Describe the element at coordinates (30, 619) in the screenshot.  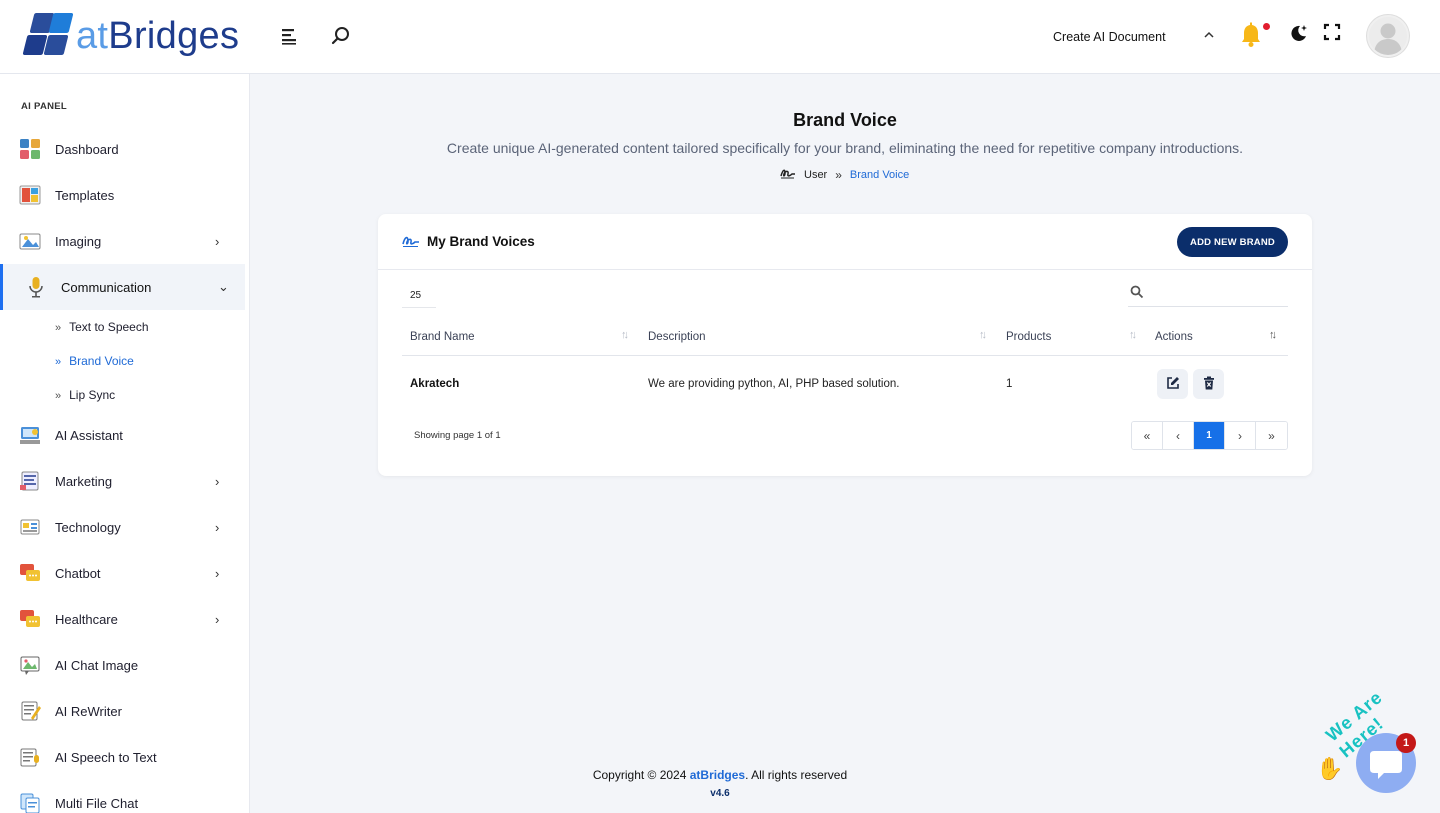
I see `healthcare-icon` at that location.